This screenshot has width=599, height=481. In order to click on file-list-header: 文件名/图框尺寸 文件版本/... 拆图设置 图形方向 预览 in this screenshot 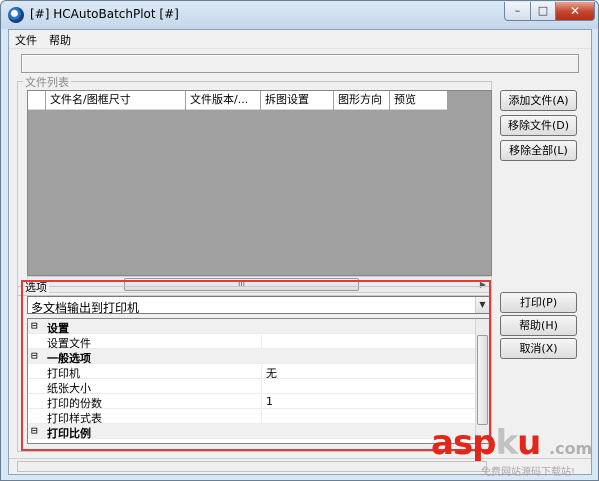, I will do `click(238, 100)`.